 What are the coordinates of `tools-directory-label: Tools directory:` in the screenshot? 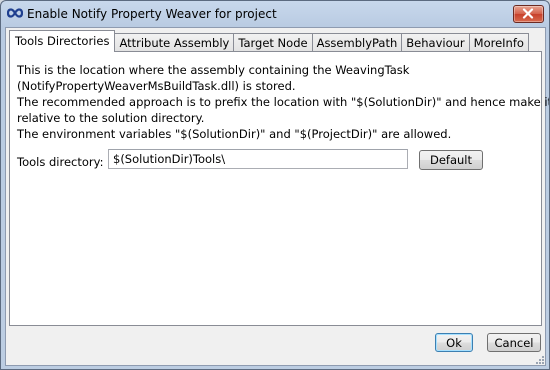 It's located at (60, 162).